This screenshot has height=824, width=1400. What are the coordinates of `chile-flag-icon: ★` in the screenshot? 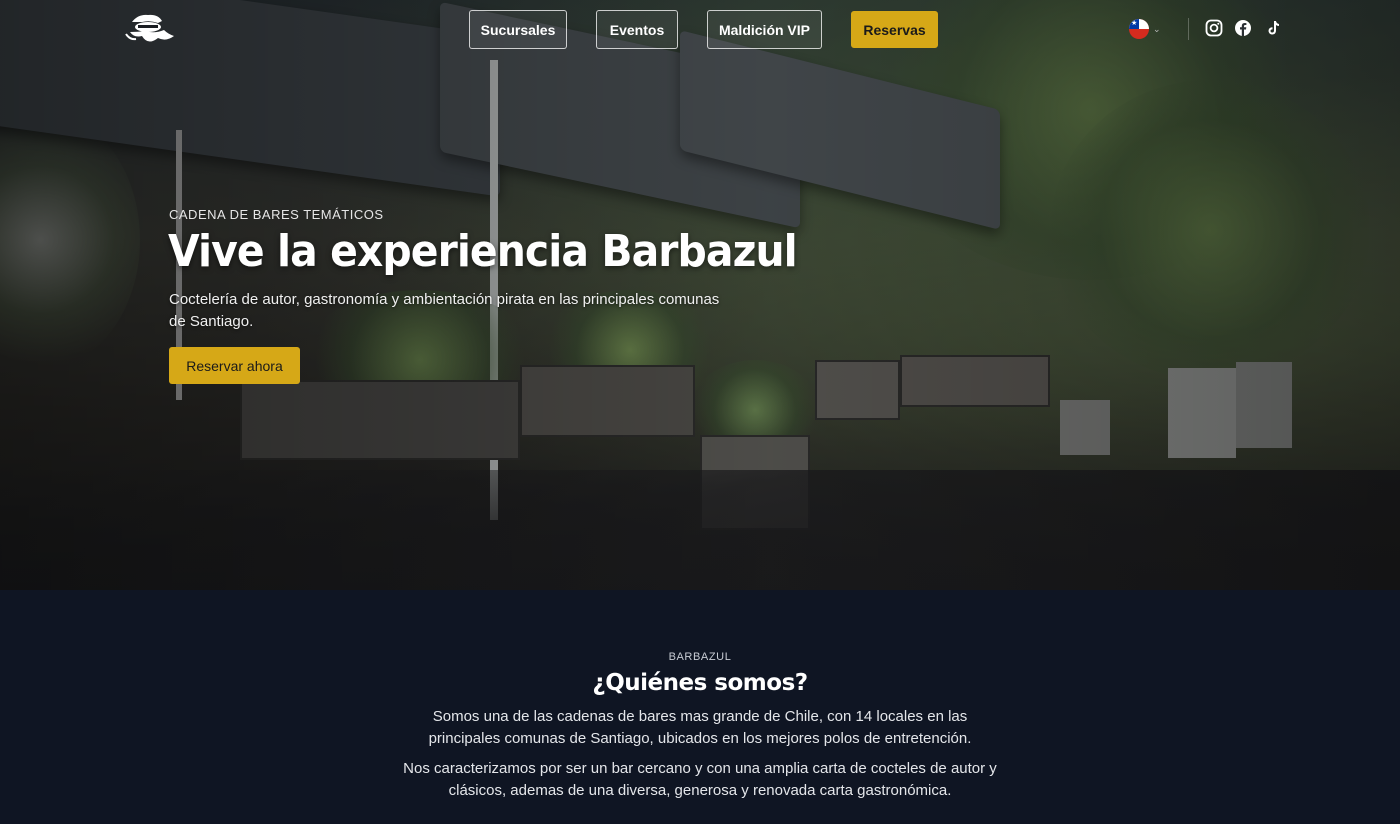 It's located at (1139, 29).